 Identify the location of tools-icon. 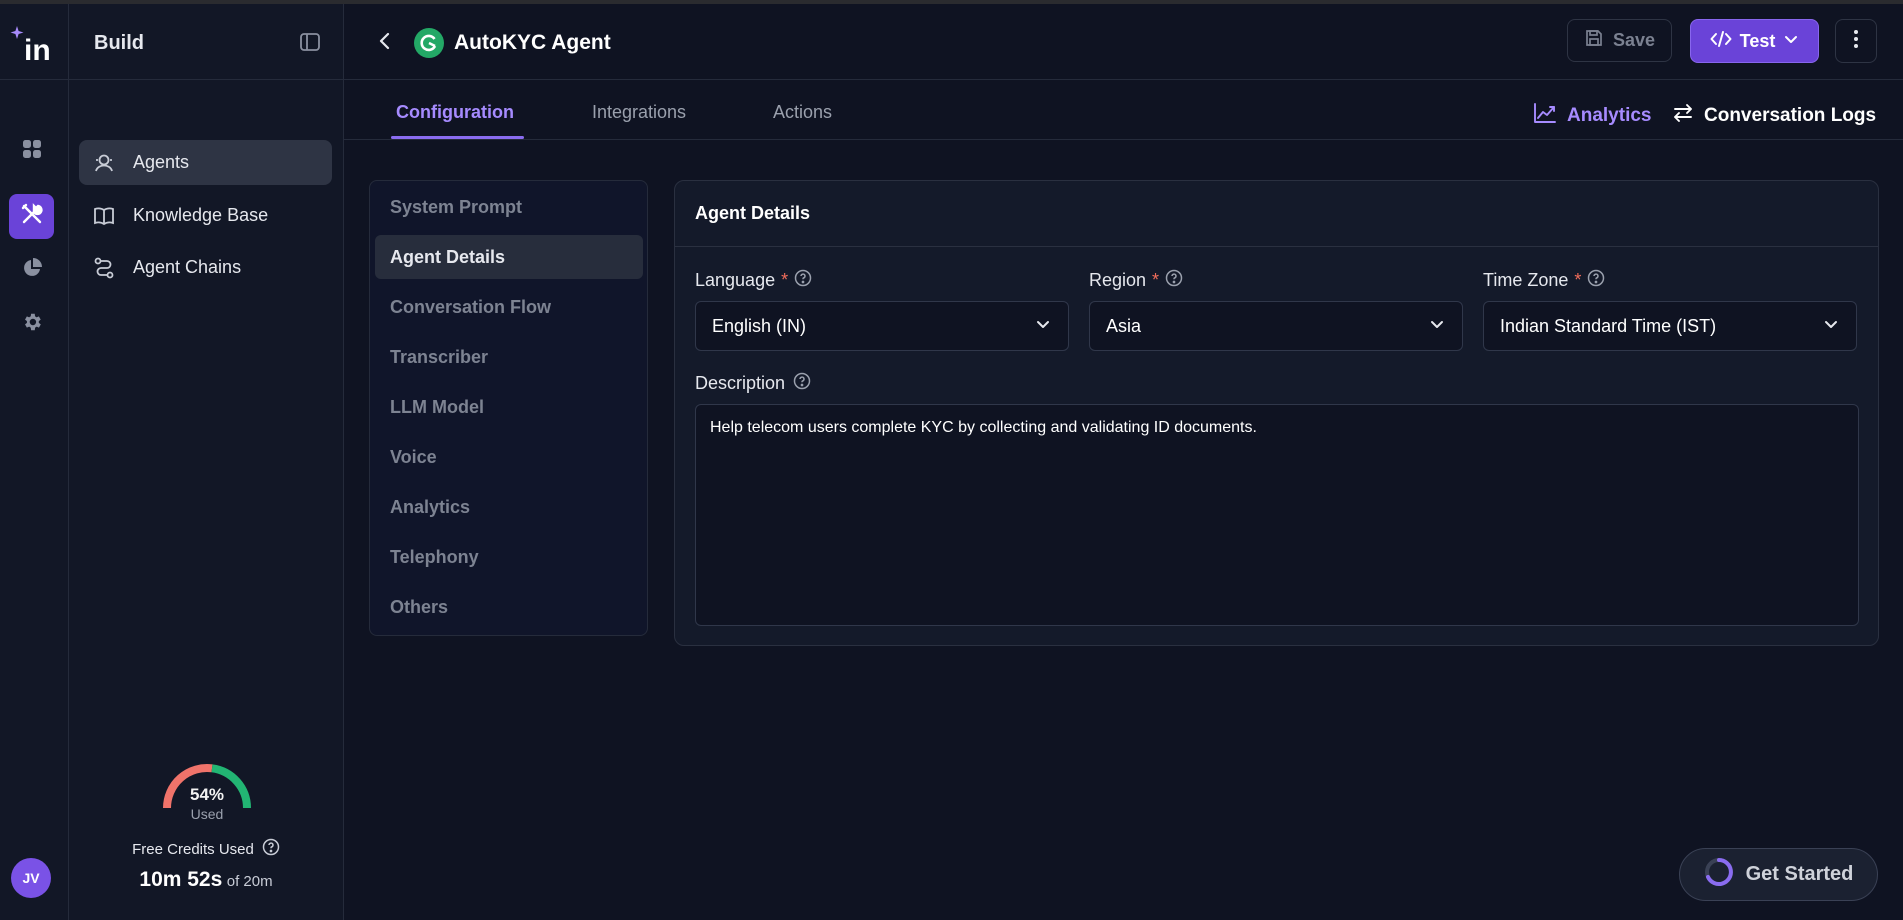
(32, 216).